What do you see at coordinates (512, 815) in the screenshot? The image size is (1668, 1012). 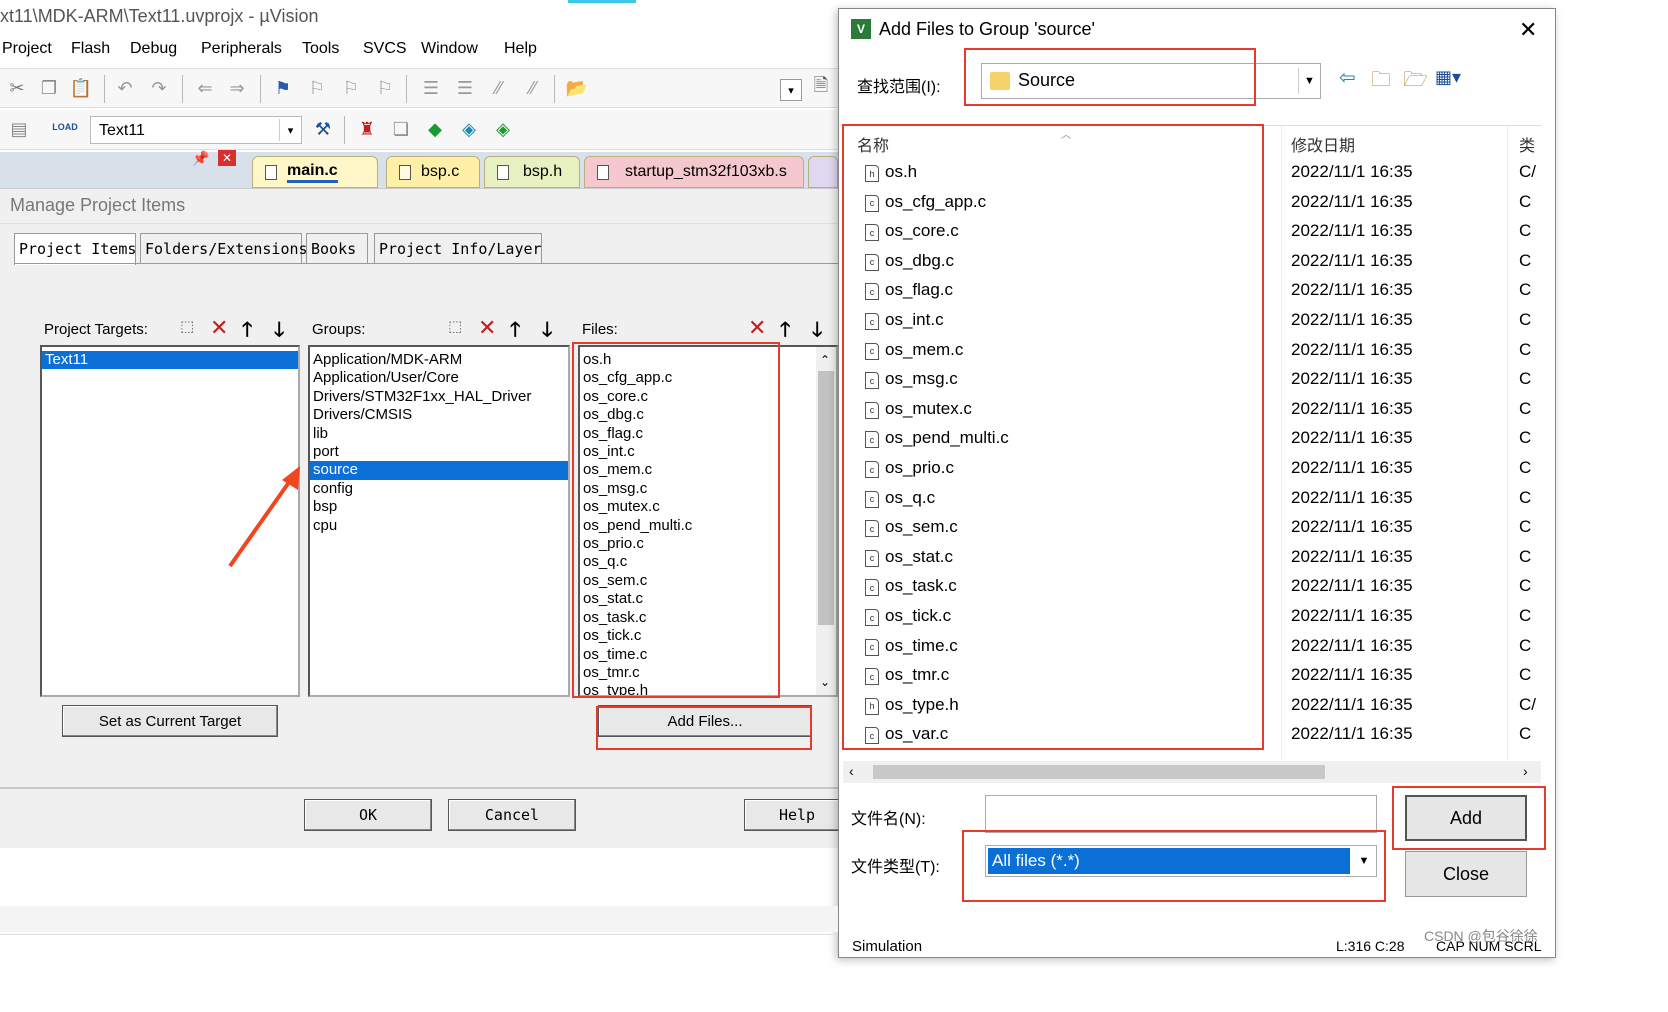 I see `cancel-button: Cancel` at bounding box center [512, 815].